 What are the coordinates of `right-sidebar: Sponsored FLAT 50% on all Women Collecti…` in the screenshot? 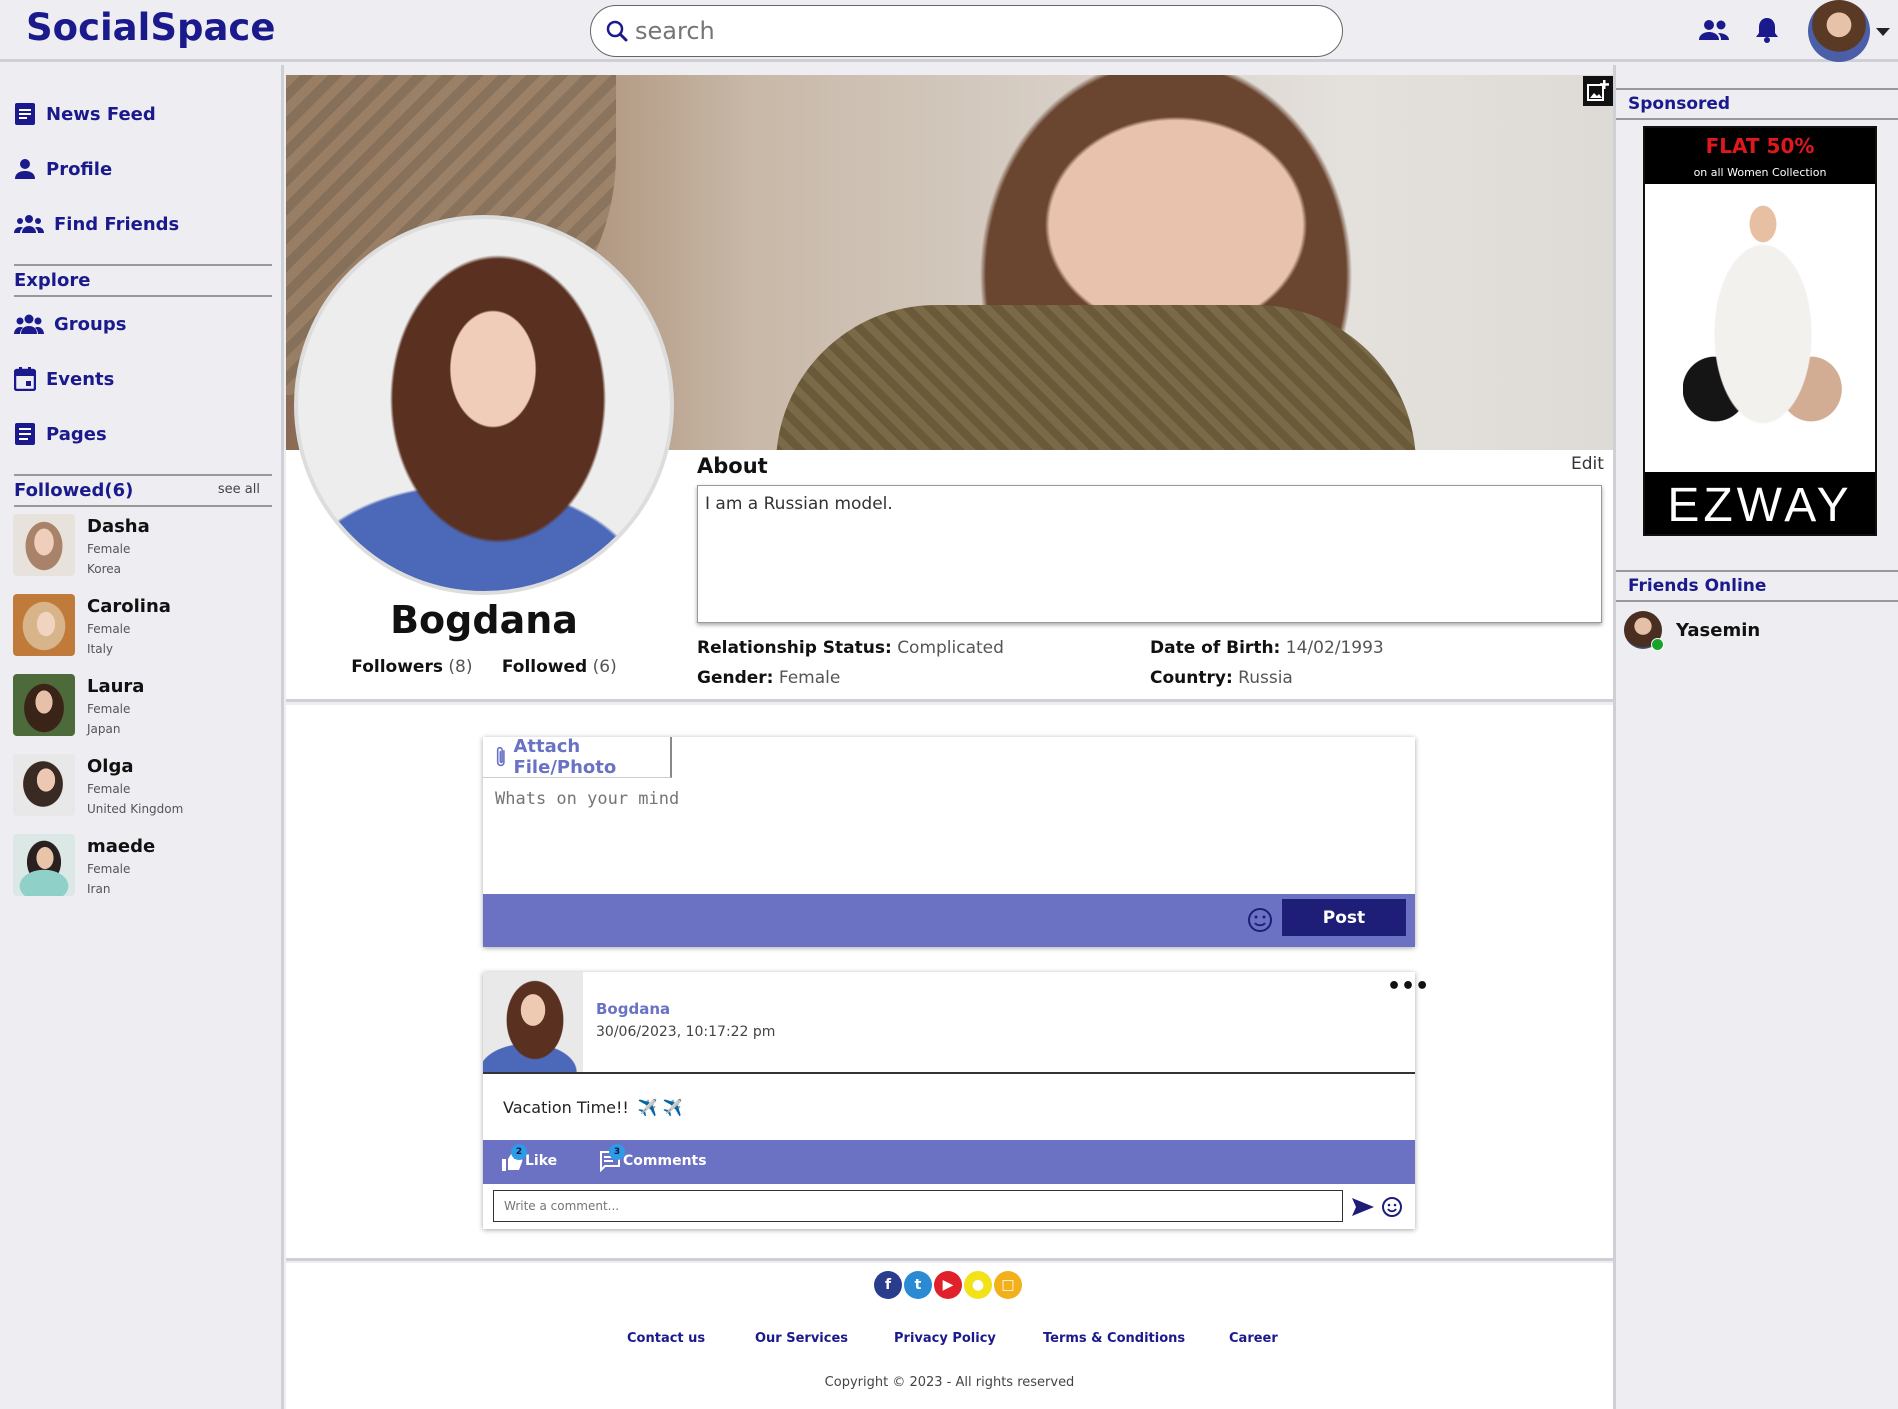 It's located at (1755, 737).